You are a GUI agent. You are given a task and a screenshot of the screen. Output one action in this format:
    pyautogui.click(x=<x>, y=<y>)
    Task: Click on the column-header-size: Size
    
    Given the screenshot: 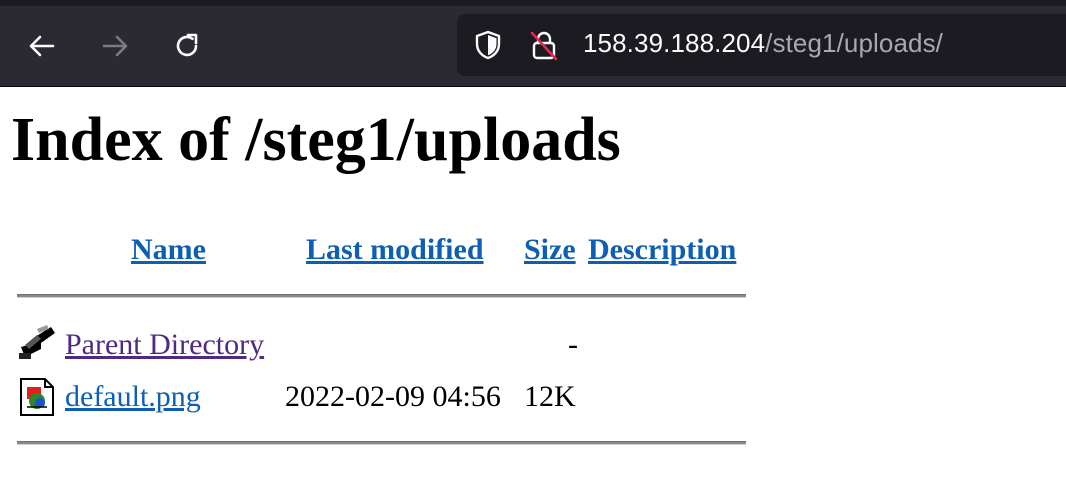 What is the action you would take?
    pyautogui.click(x=550, y=250)
    